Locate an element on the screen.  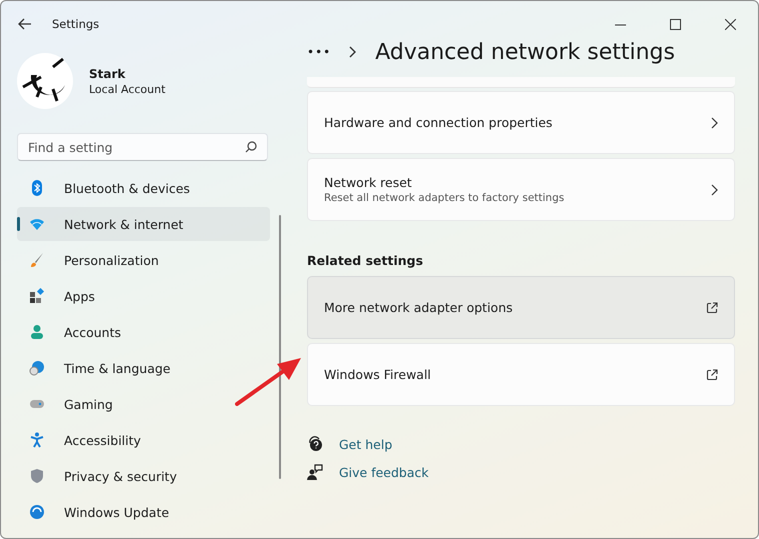
settings-card: More network adapter options is located at coordinates (521, 307).